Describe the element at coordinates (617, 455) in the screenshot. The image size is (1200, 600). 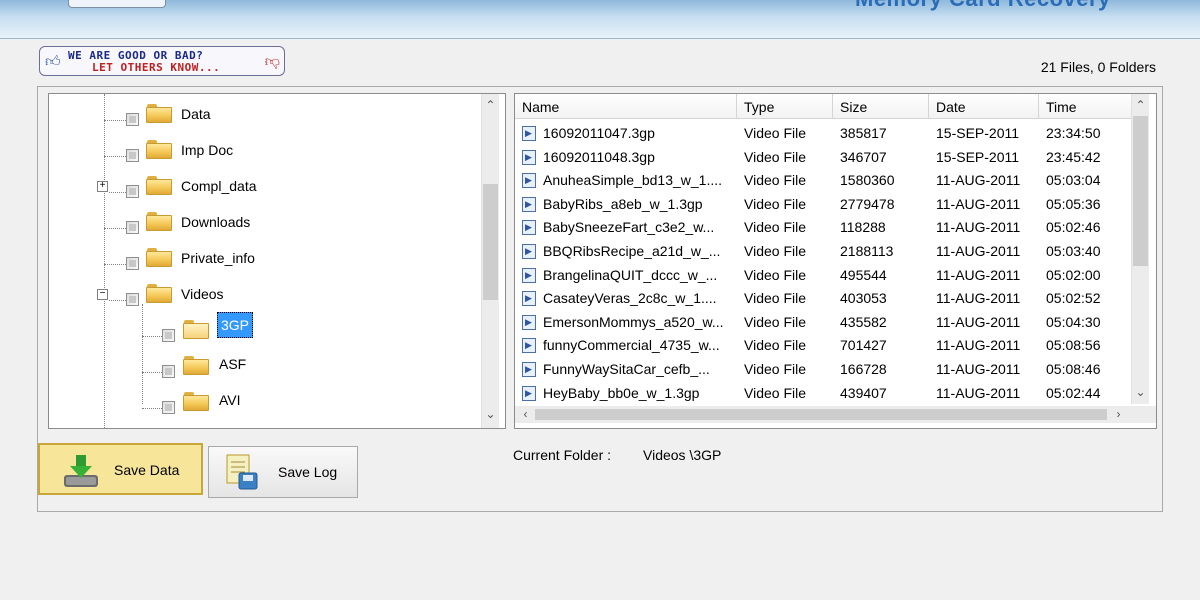
I see `current-folder: Current Folder : Videos \3GP` at that location.